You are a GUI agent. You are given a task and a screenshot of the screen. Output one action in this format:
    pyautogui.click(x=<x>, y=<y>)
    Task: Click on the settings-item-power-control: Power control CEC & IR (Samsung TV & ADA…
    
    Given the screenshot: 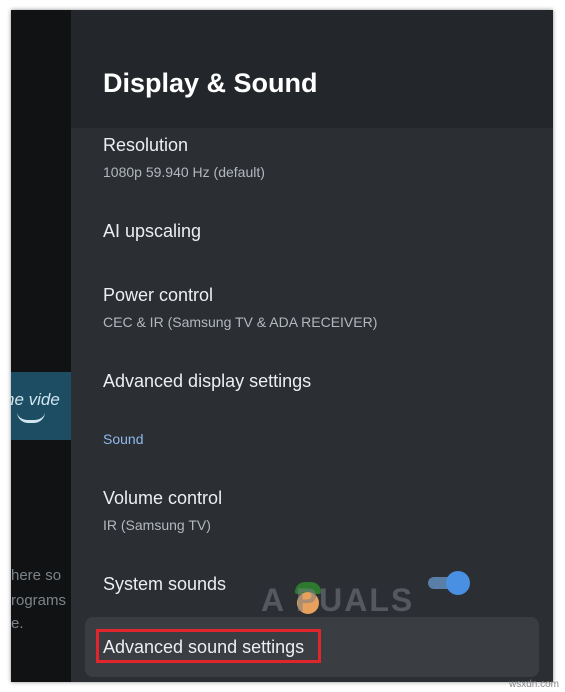 What is the action you would take?
    pyautogui.click(x=318, y=307)
    